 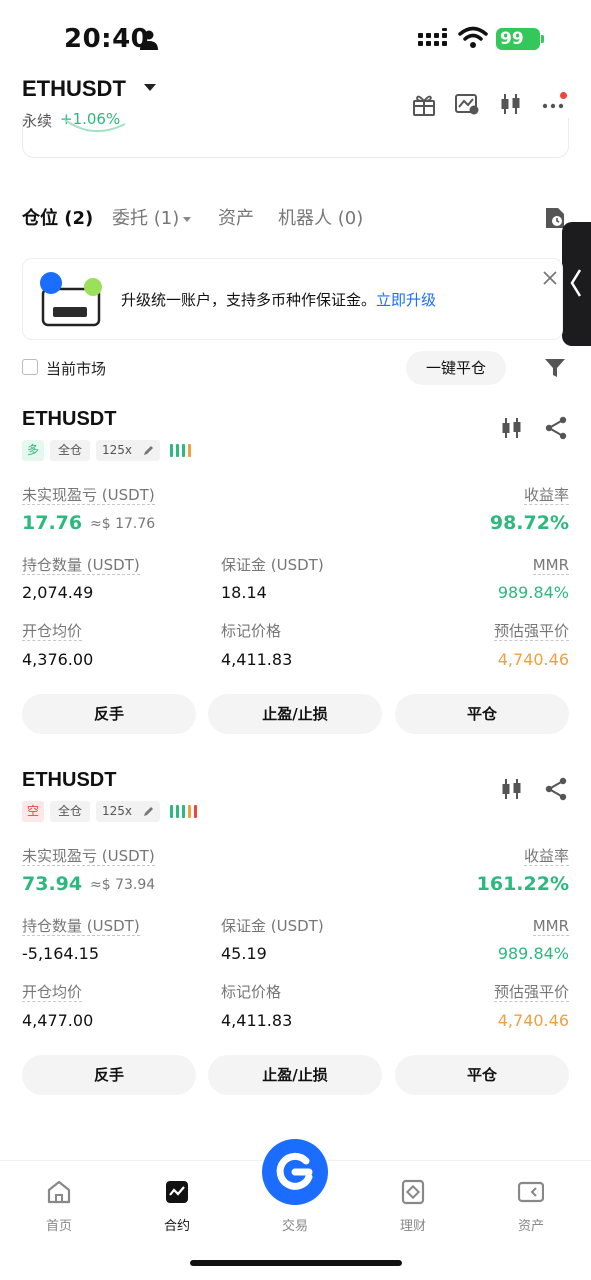 What do you see at coordinates (576, 284) in the screenshot?
I see `side-drawer-handle` at bounding box center [576, 284].